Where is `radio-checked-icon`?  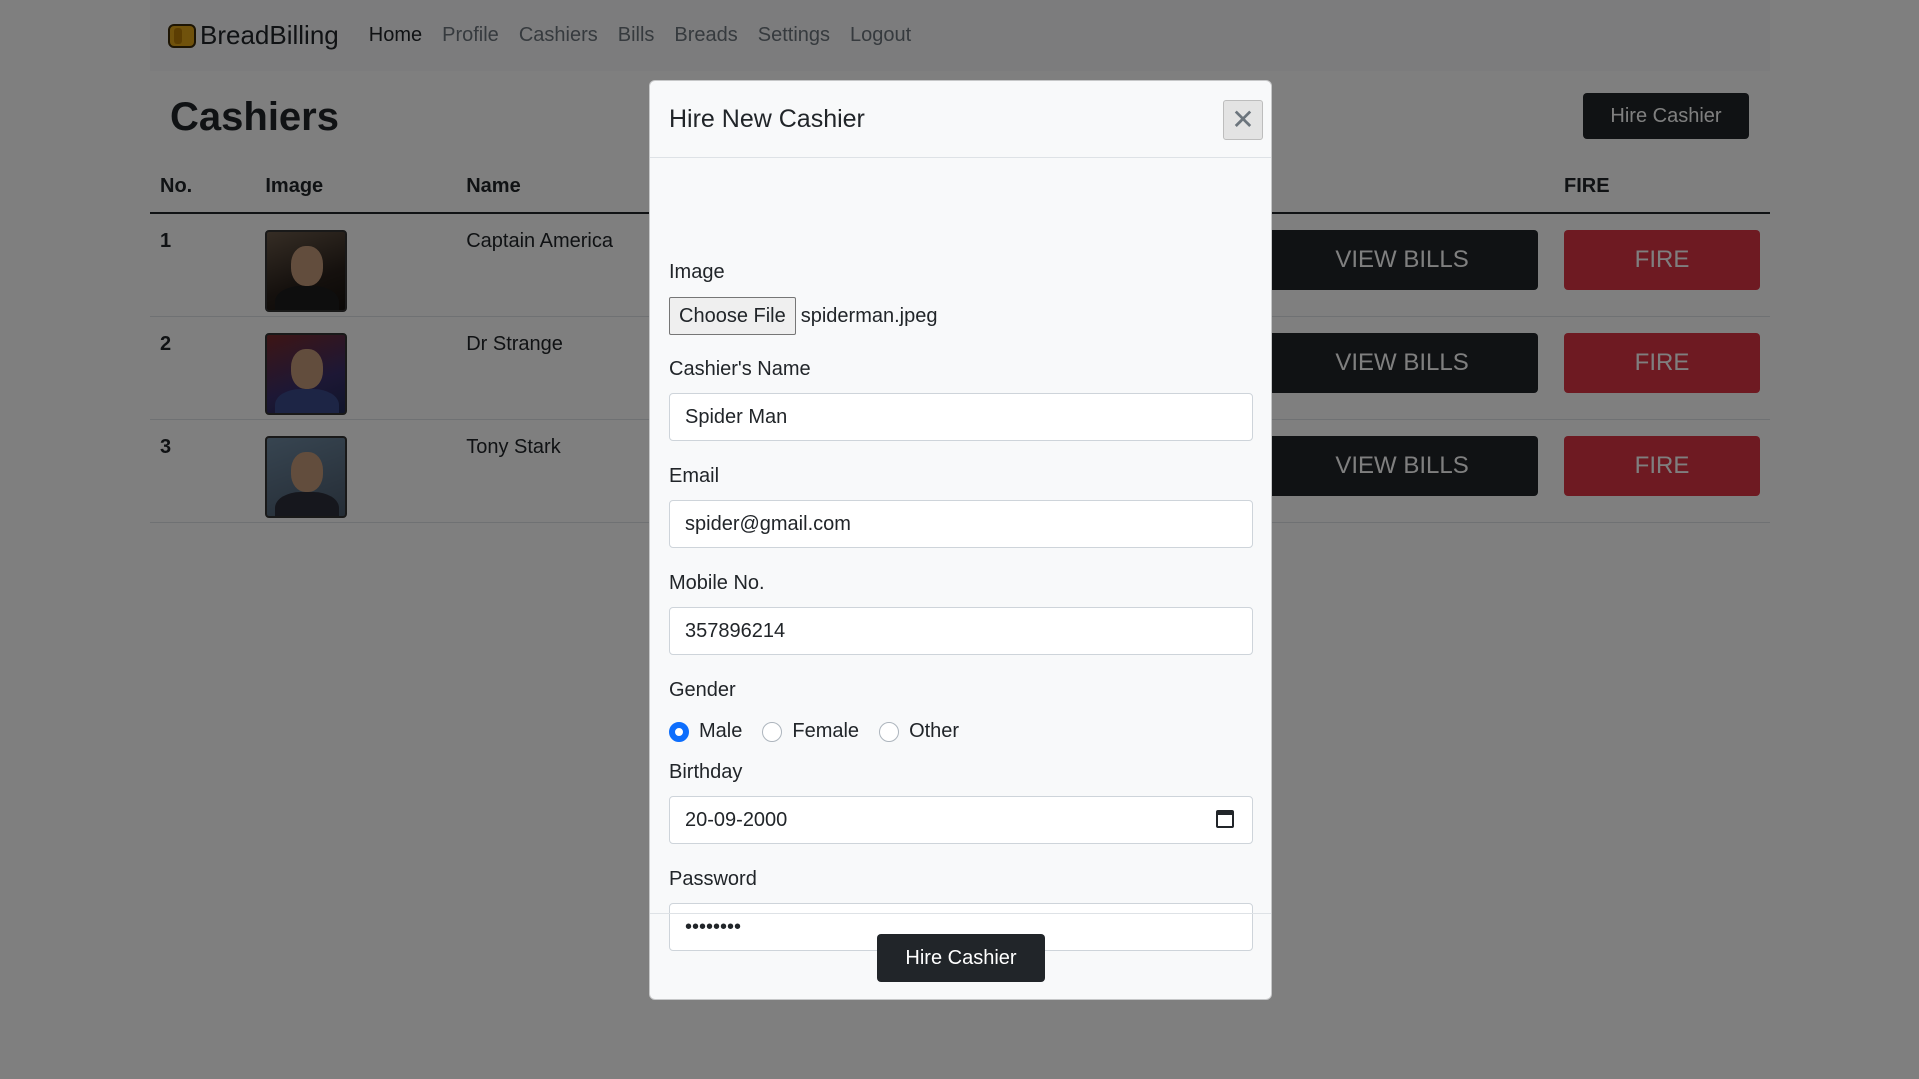
radio-checked-icon is located at coordinates (679, 731).